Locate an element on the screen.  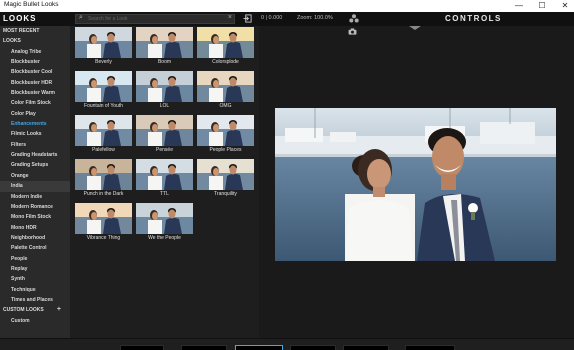
controls-title: CONTROLS is located at coordinates (473, 18).